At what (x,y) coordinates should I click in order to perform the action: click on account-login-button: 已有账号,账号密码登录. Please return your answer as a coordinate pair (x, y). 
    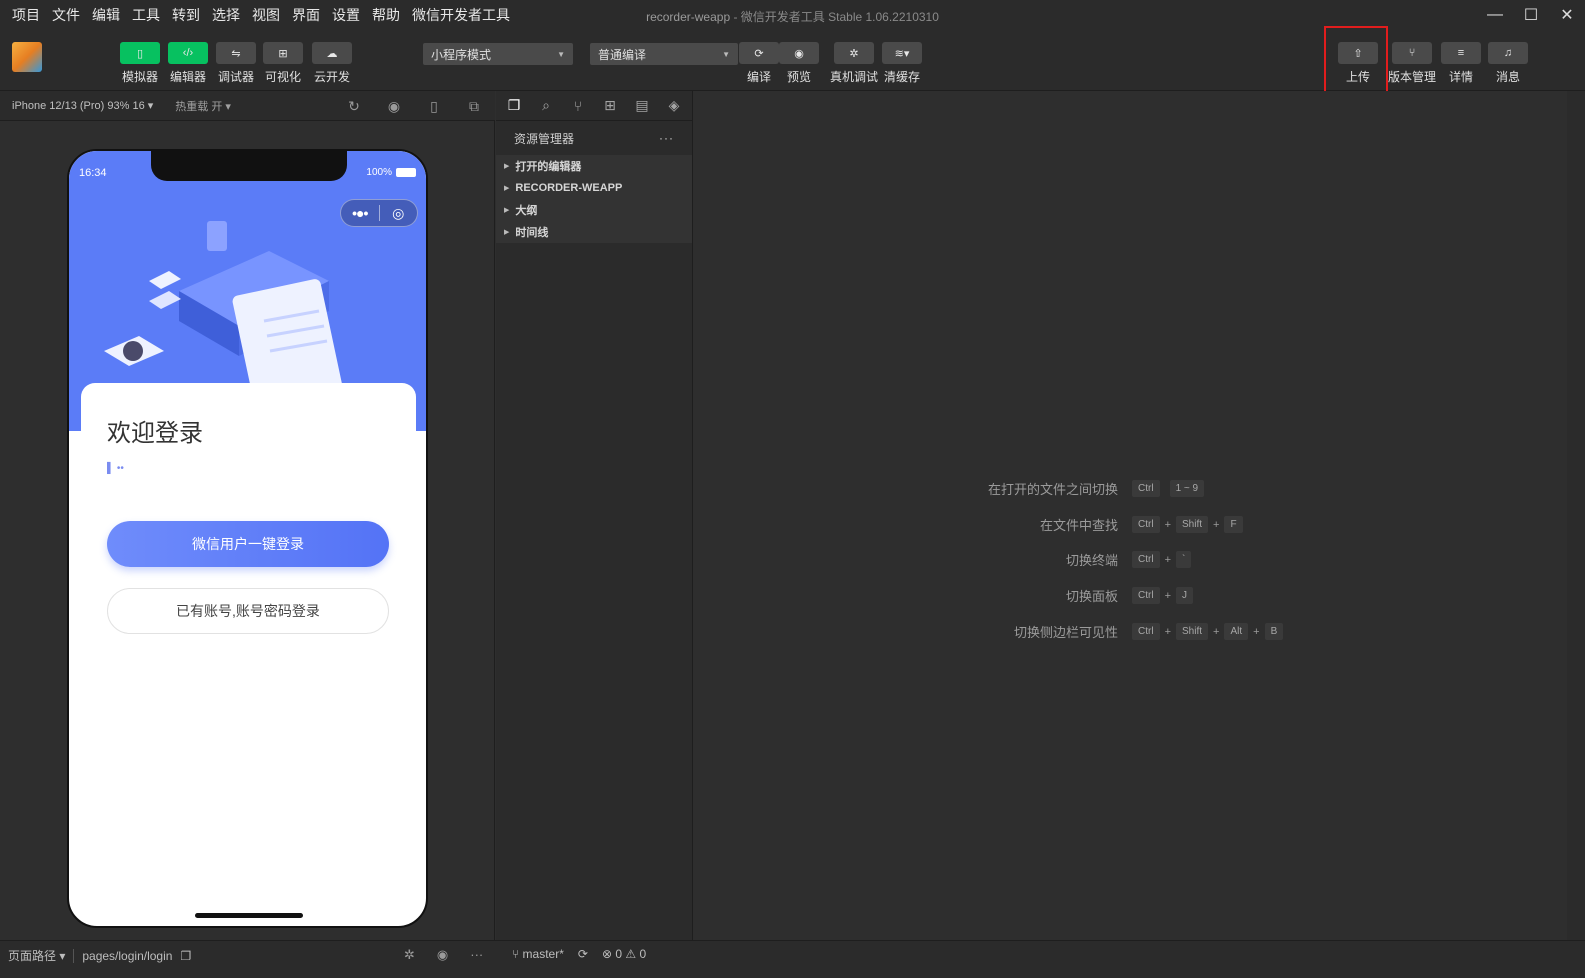
    Looking at the image, I should click on (248, 611).